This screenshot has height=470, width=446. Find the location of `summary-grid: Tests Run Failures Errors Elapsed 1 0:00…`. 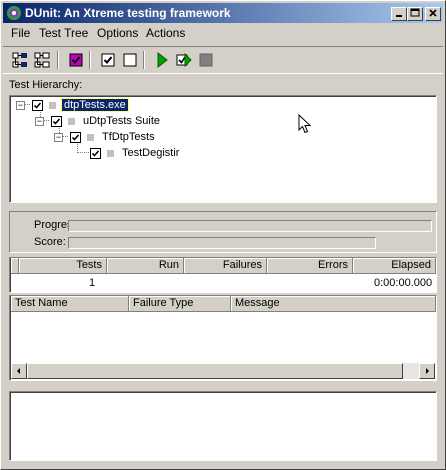

summary-grid: Tests Run Failures Errors Elapsed 1 0:00… is located at coordinates (223, 275).